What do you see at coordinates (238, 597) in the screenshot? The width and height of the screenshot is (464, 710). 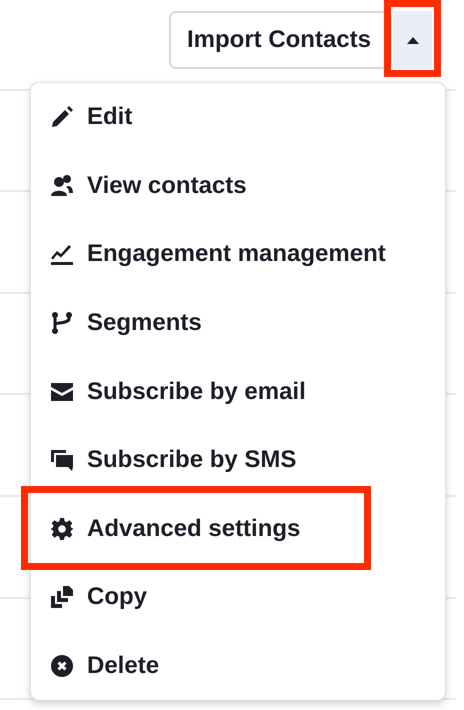 I see `menu-item: Copy` at bounding box center [238, 597].